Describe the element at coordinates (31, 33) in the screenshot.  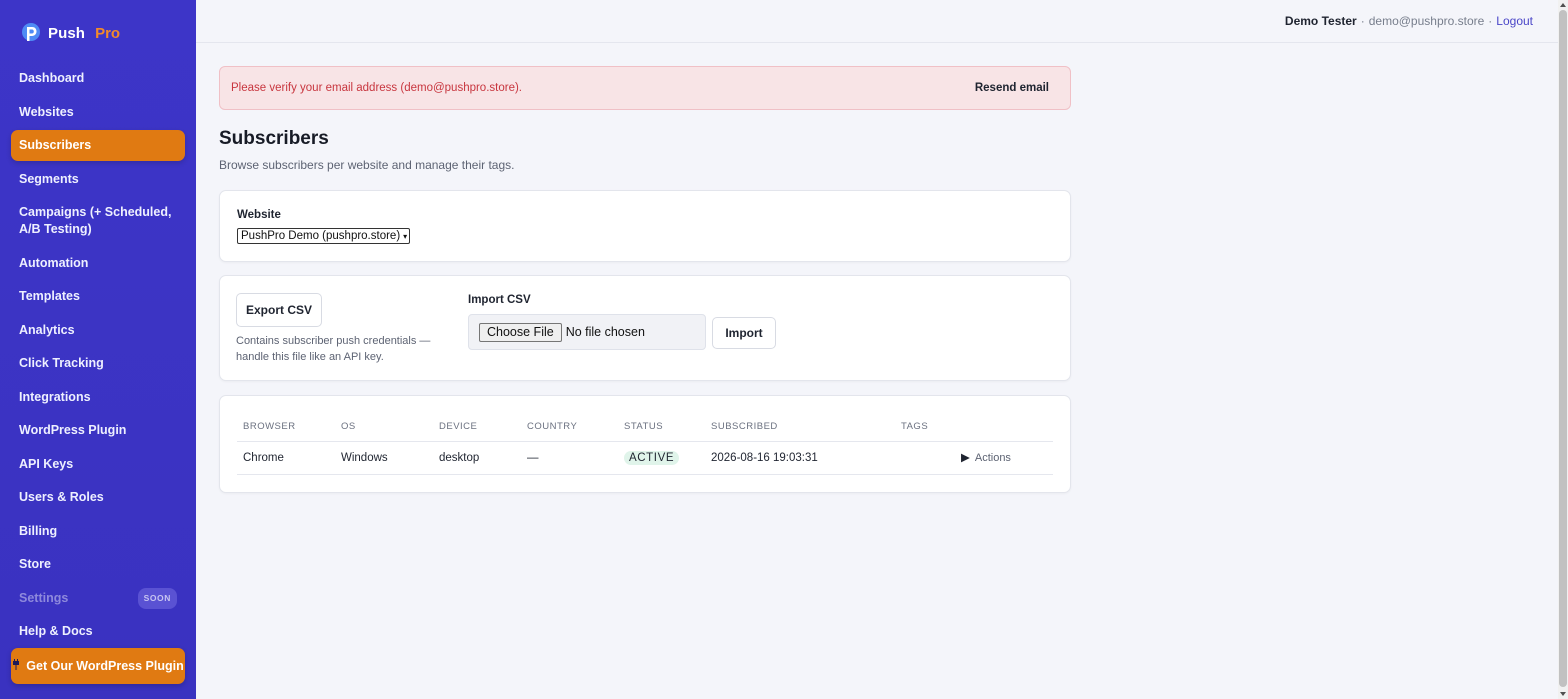
I see `pushpro-logo-icon` at that location.